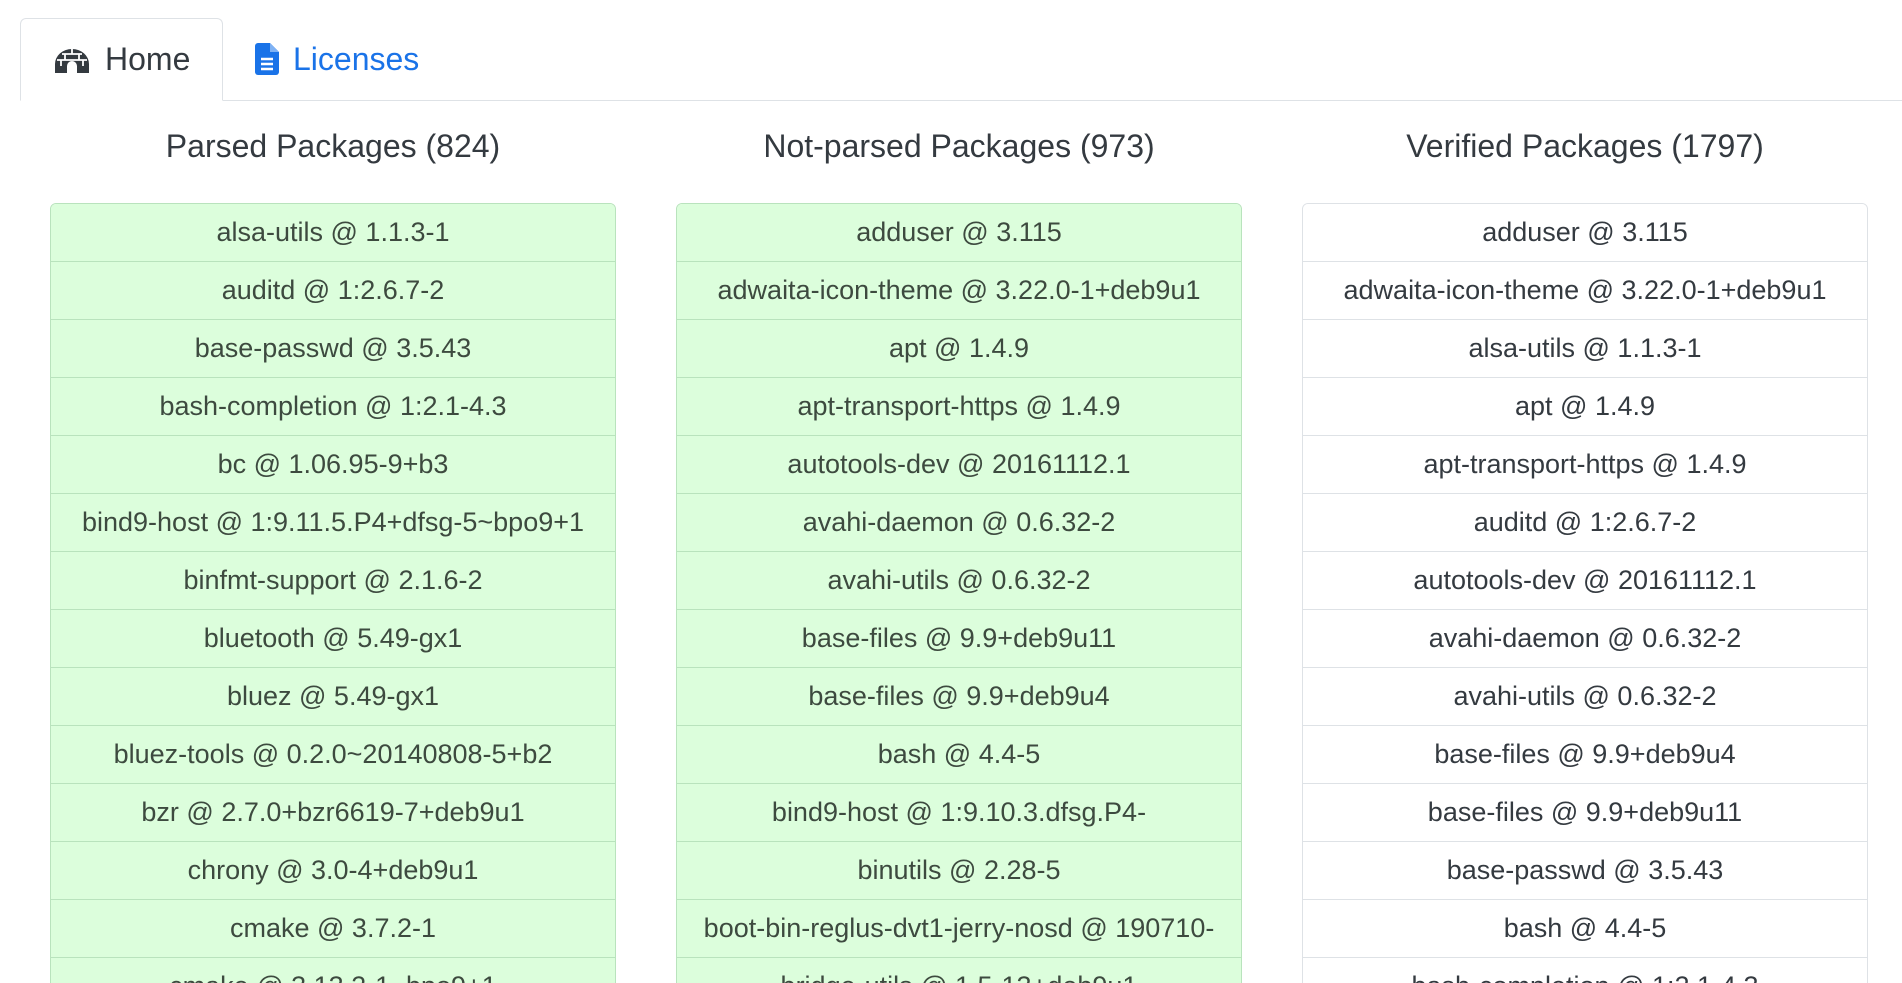 This screenshot has width=1902, height=983. What do you see at coordinates (333, 928) in the screenshot?
I see `list-item: cmake @ 3.7.2-1` at bounding box center [333, 928].